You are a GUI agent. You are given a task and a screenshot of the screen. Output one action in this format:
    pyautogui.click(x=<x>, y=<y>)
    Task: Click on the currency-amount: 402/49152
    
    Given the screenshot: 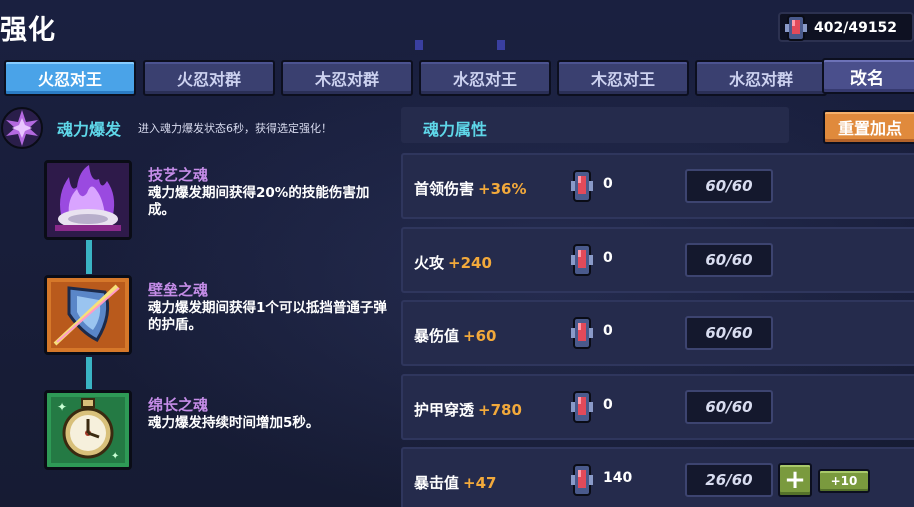 What is the action you would take?
    pyautogui.click(x=856, y=28)
    